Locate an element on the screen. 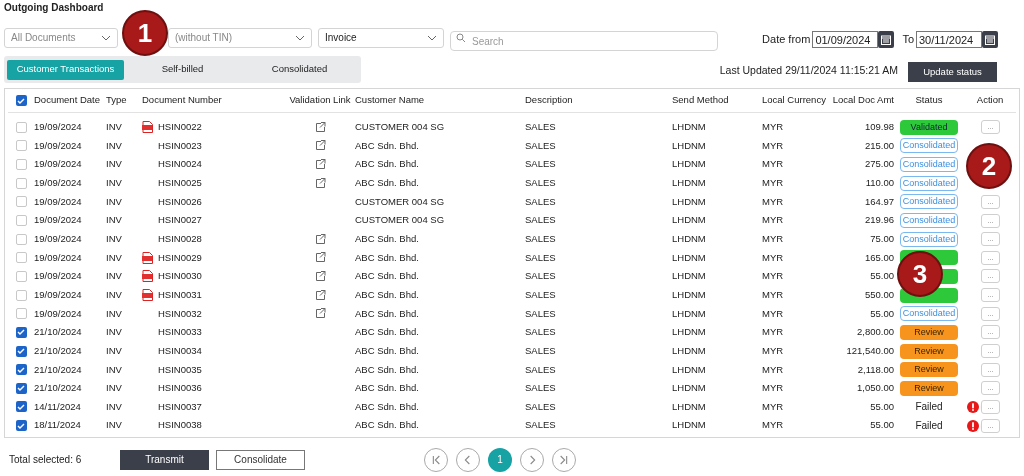  table-cell: 2,800.00 is located at coordinates (875, 332).